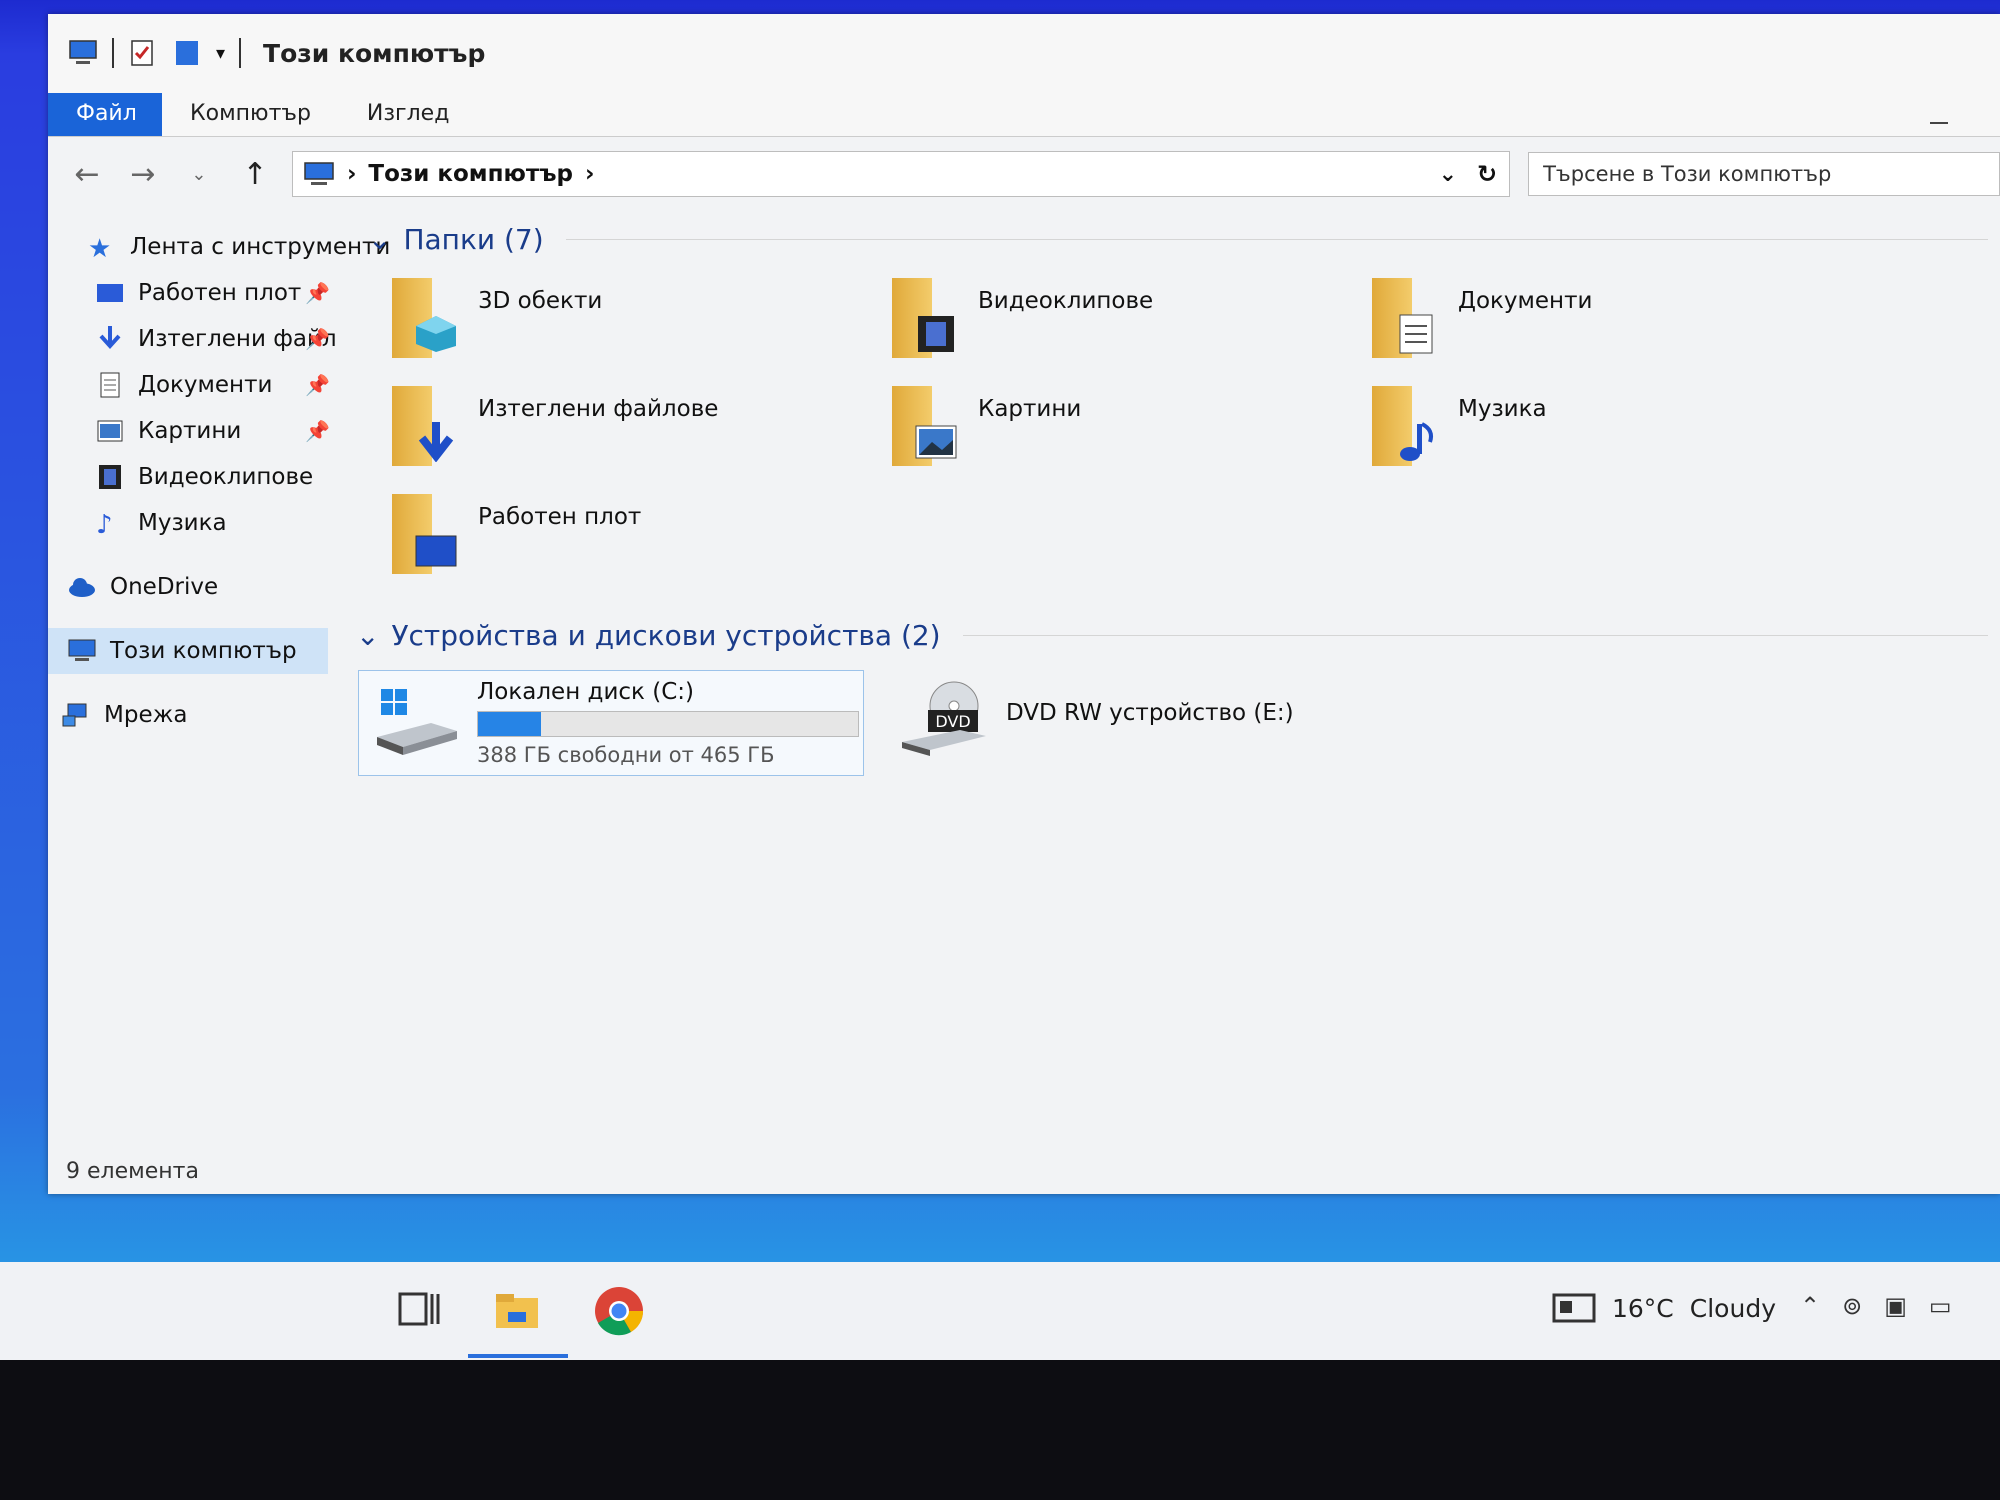 The image size is (2000, 1500). Describe the element at coordinates (198, 293) in the screenshot. I see `sidebar-item-desktop: Работен плот 📌` at that location.